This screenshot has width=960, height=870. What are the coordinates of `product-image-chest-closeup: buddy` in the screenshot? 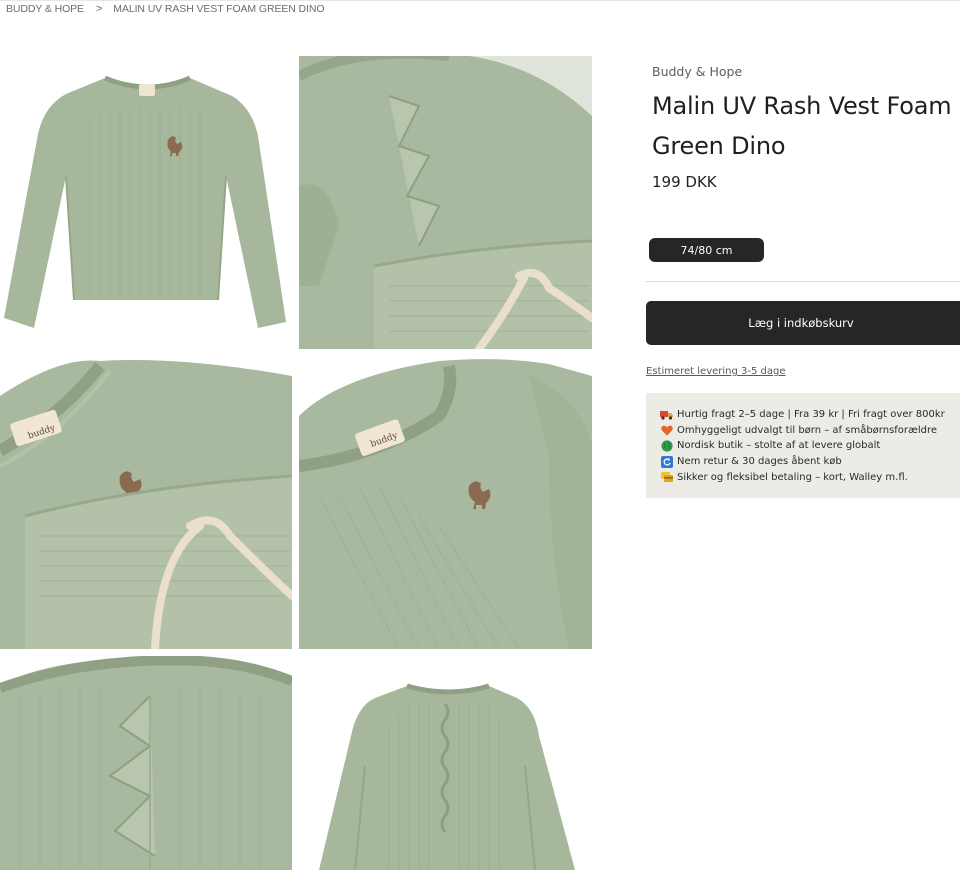 It's located at (445, 502).